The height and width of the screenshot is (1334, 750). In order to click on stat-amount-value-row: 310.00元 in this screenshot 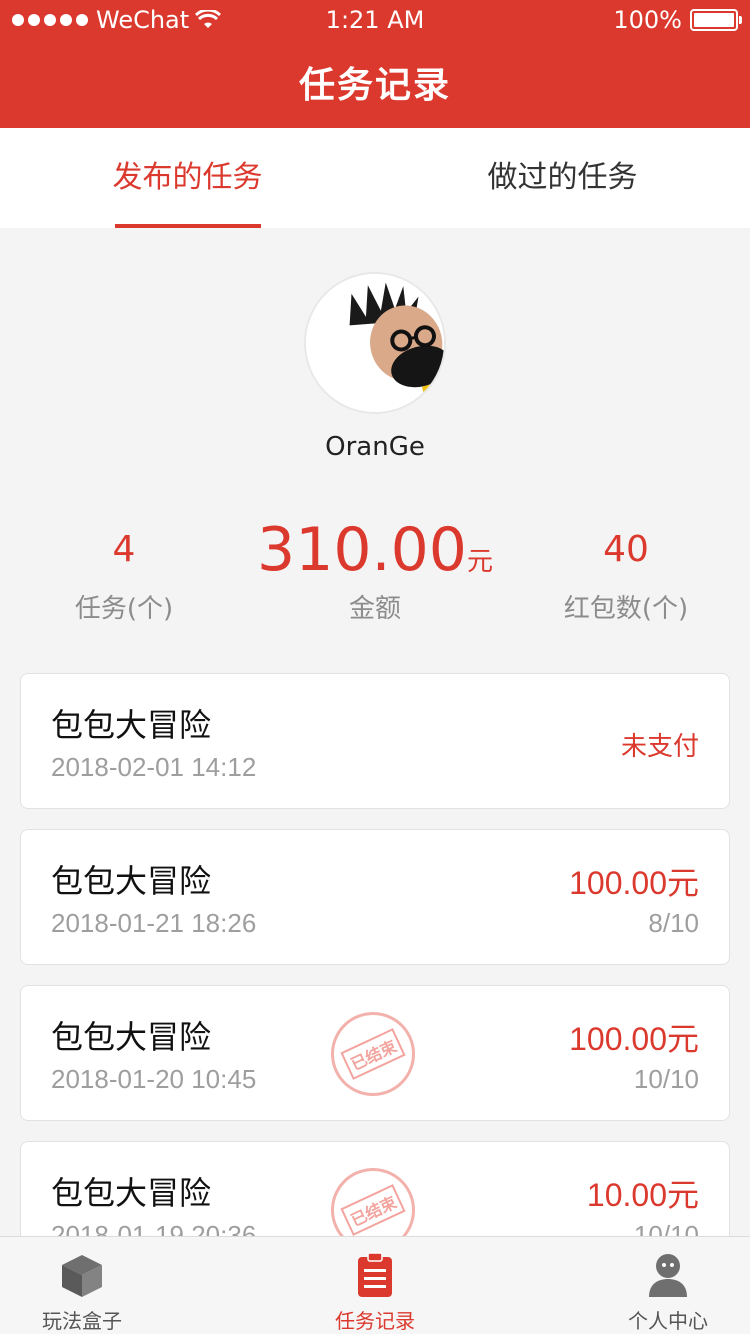, I will do `click(375, 550)`.